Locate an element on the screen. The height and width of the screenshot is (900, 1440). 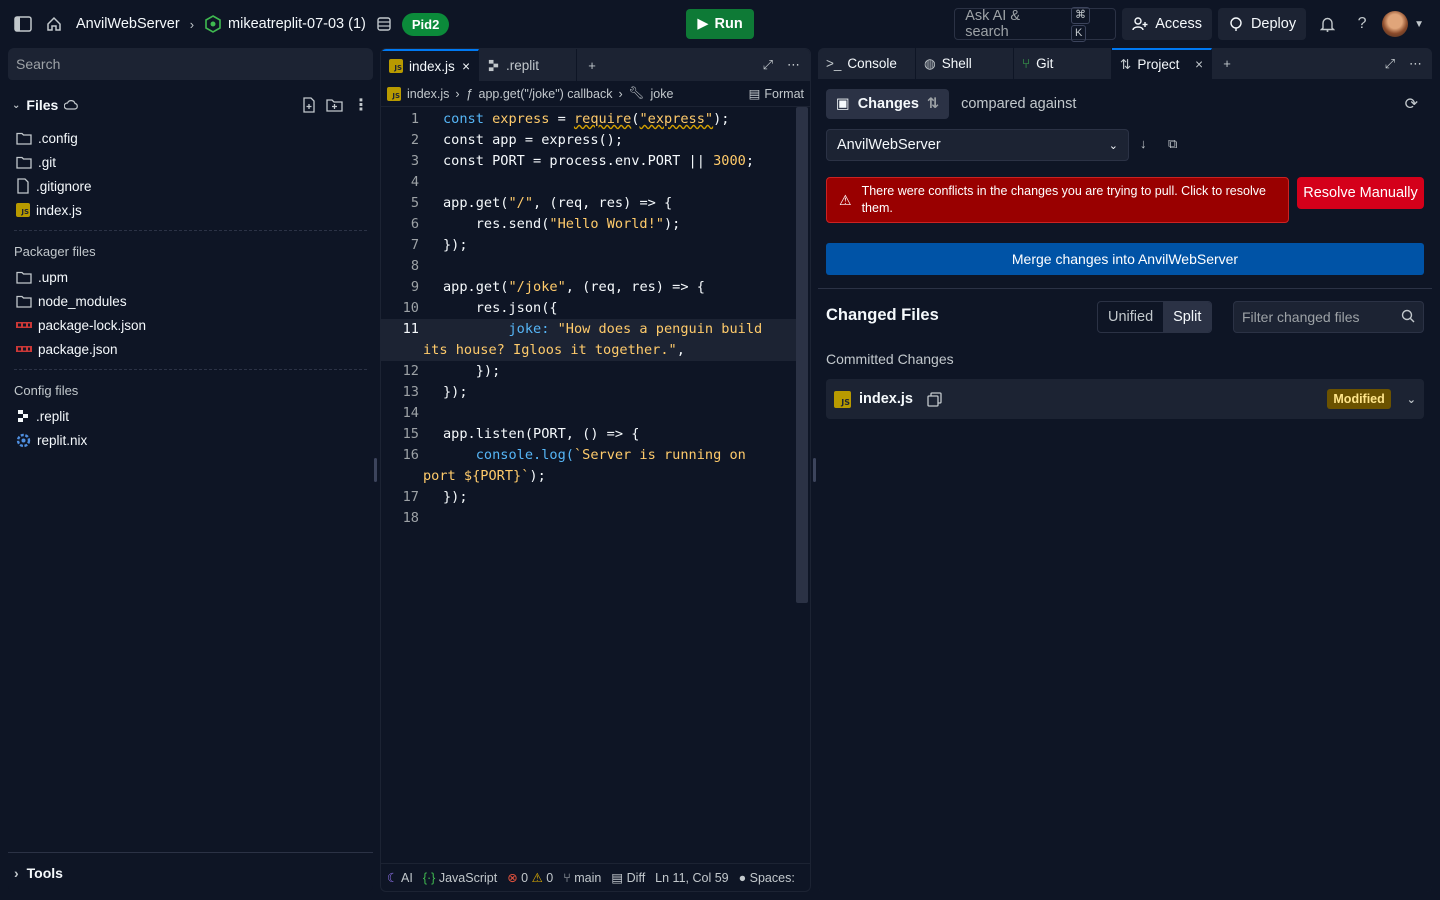
tab-shell: ◍ Shell is located at coordinates (965, 63).